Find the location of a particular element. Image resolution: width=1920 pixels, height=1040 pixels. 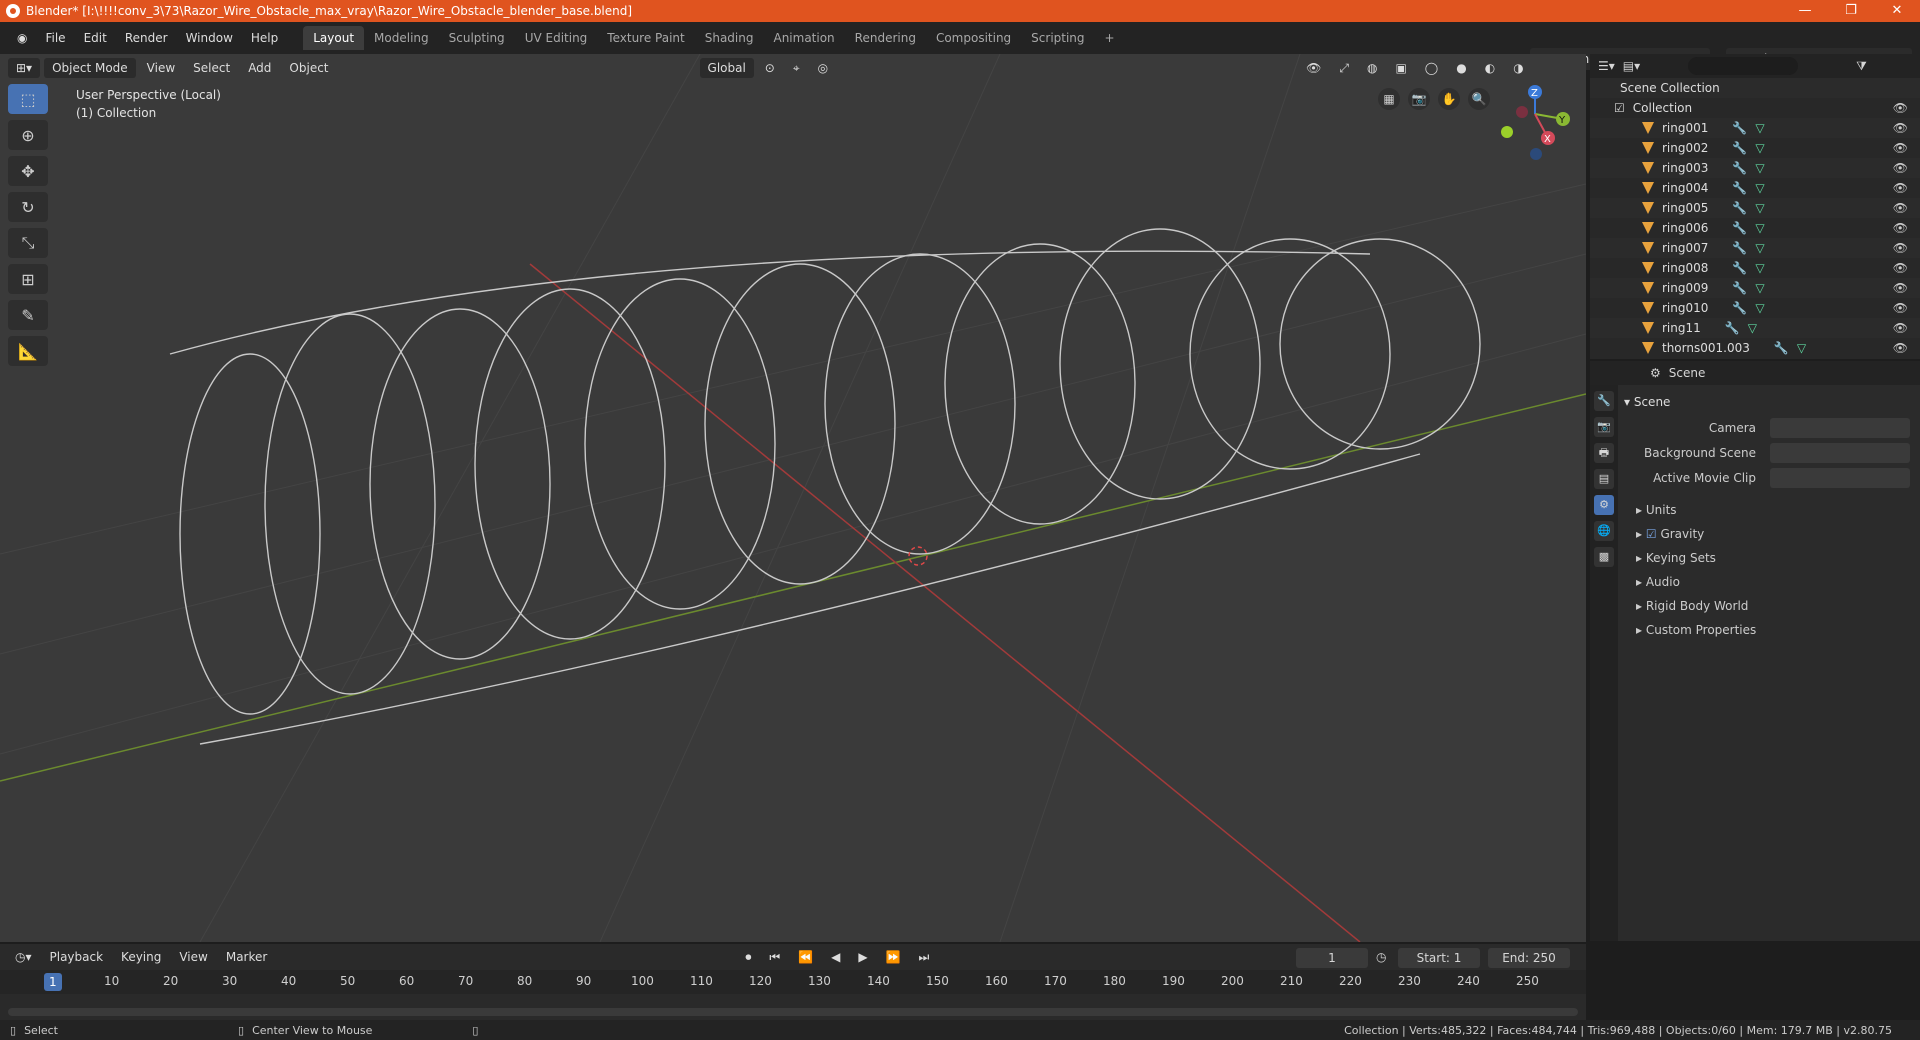

scale-tool-icon: ⤡ is located at coordinates (28, 243).